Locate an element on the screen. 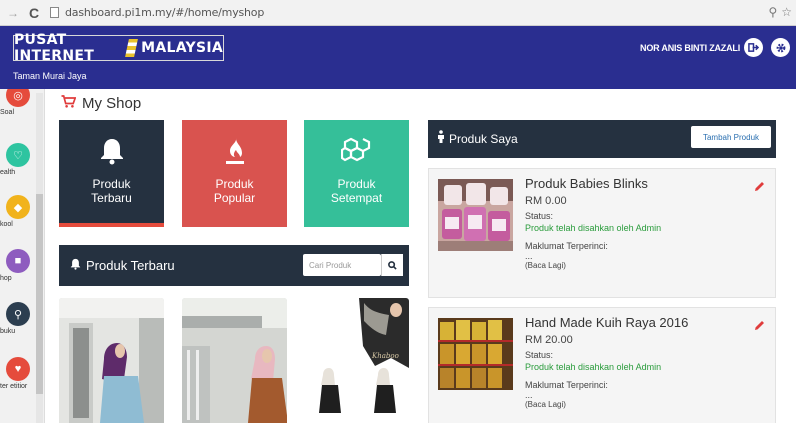 This screenshot has height=423, width=796. fire-icon is located at coordinates (235, 151).